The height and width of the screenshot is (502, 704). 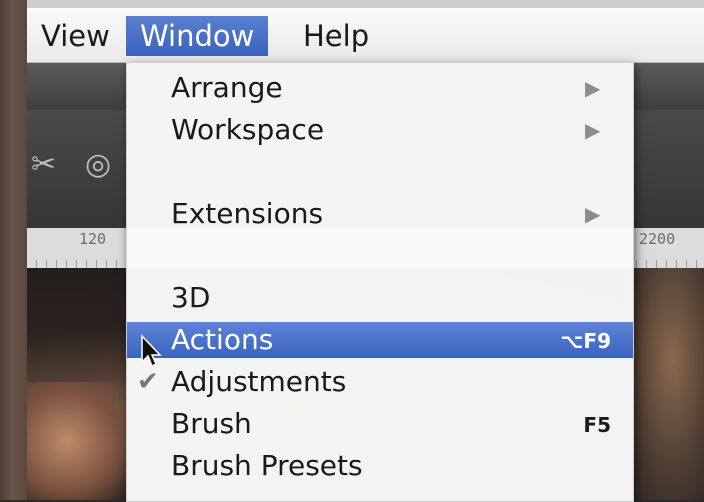 What do you see at coordinates (75, 36) in the screenshot?
I see `menu-view: View` at bounding box center [75, 36].